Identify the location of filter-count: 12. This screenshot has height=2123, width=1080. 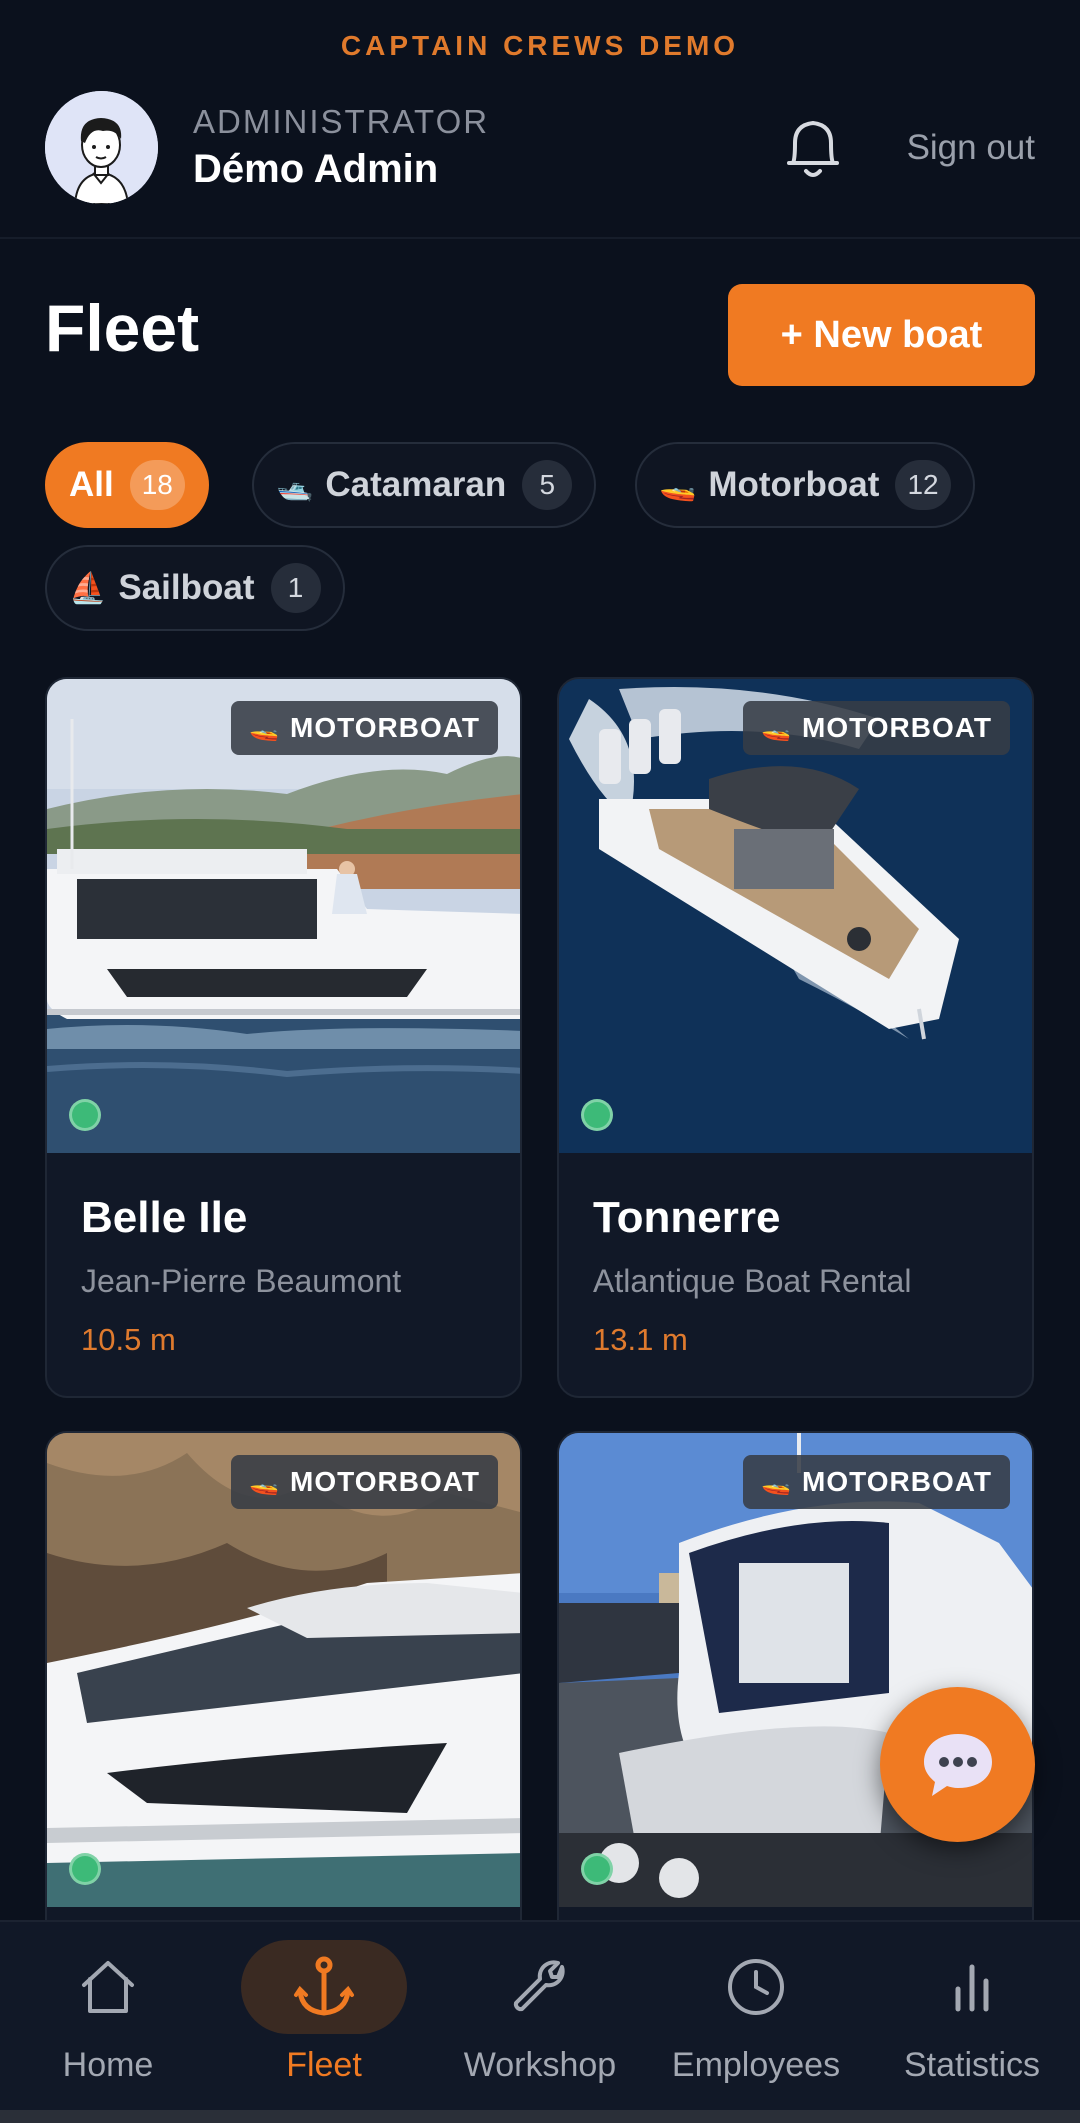
(923, 485).